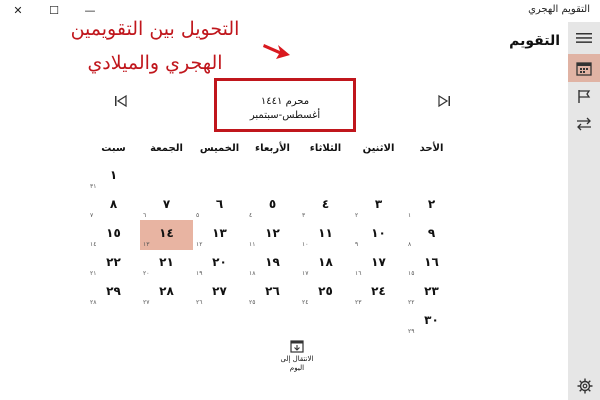  What do you see at coordinates (411, 302) in the screenshot?
I see `gregorian-day-number: ٢٢` at bounding box center [411, 302].